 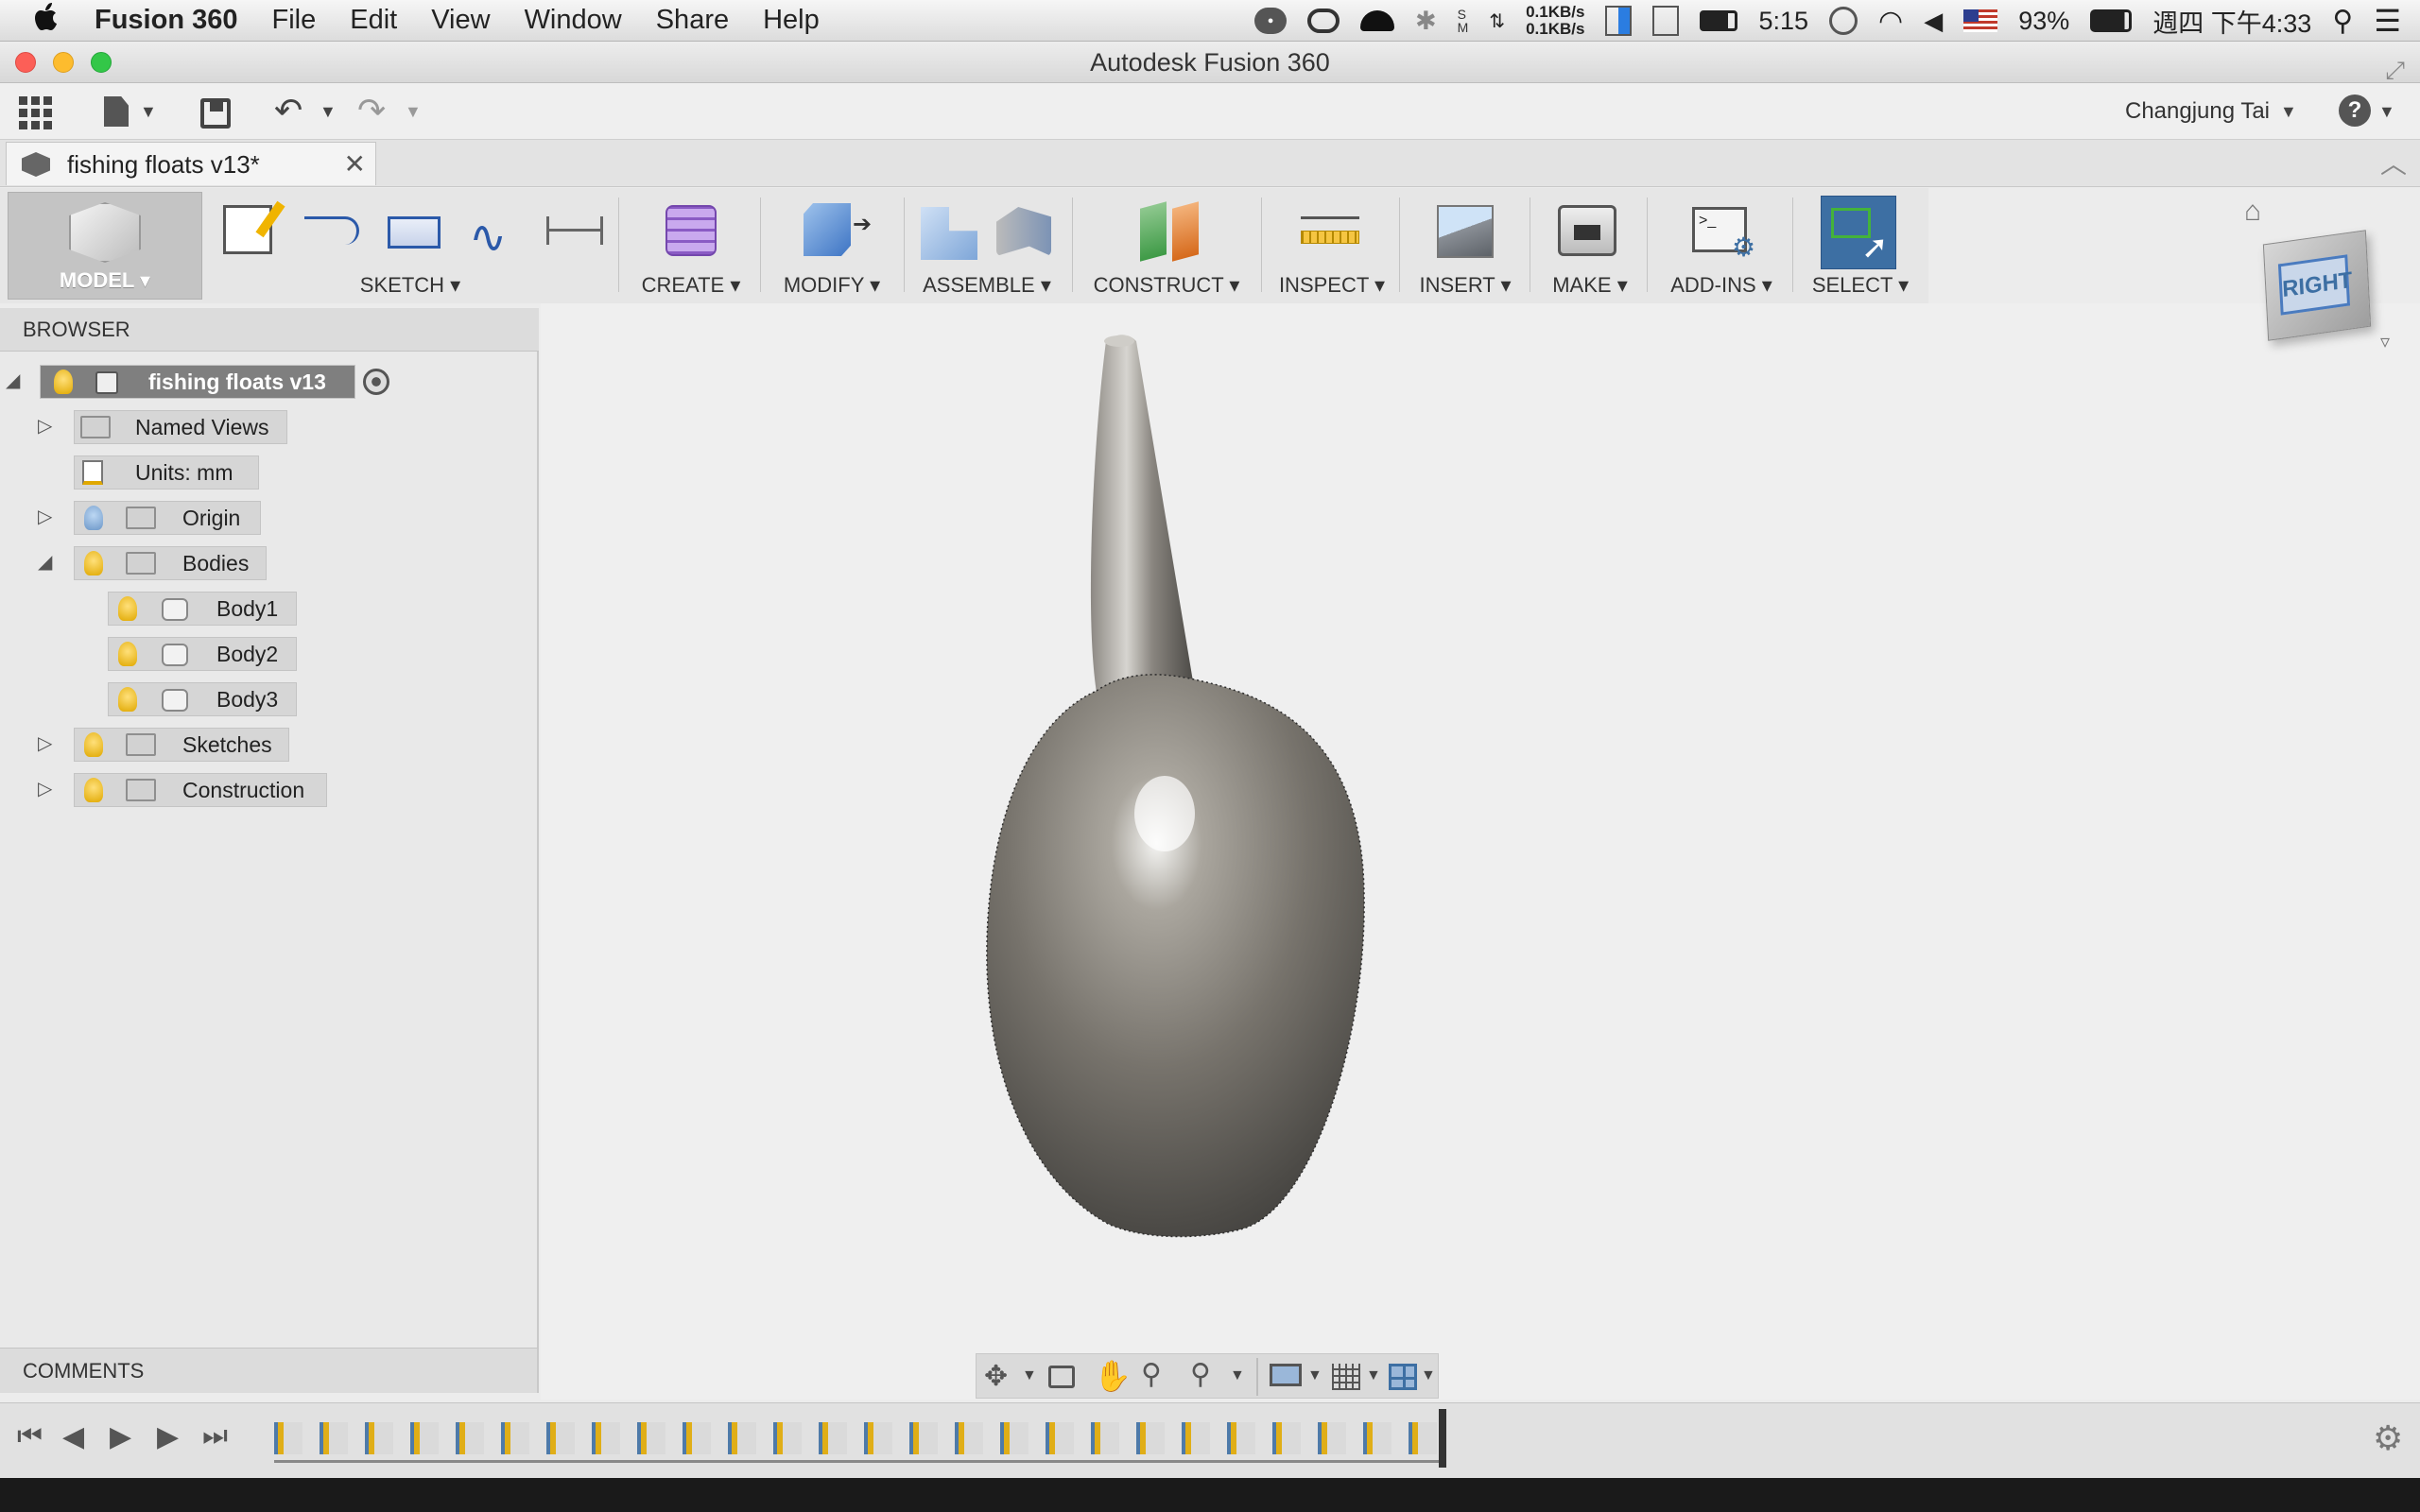 What do you see at coordinates (45, 426) in the screenshot?
I see `named-views-expand-toggle: ▷` at bounding box center [45, 426].